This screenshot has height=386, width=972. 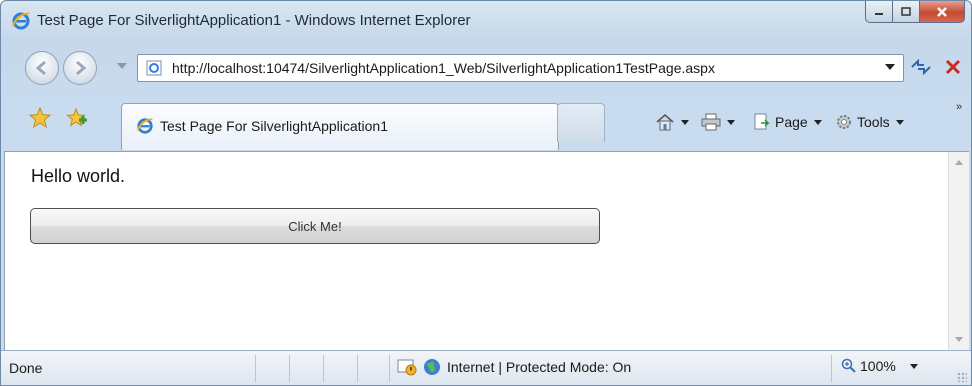 I want to click on click-me-button: Click Me!, so click(x=315, y=226).